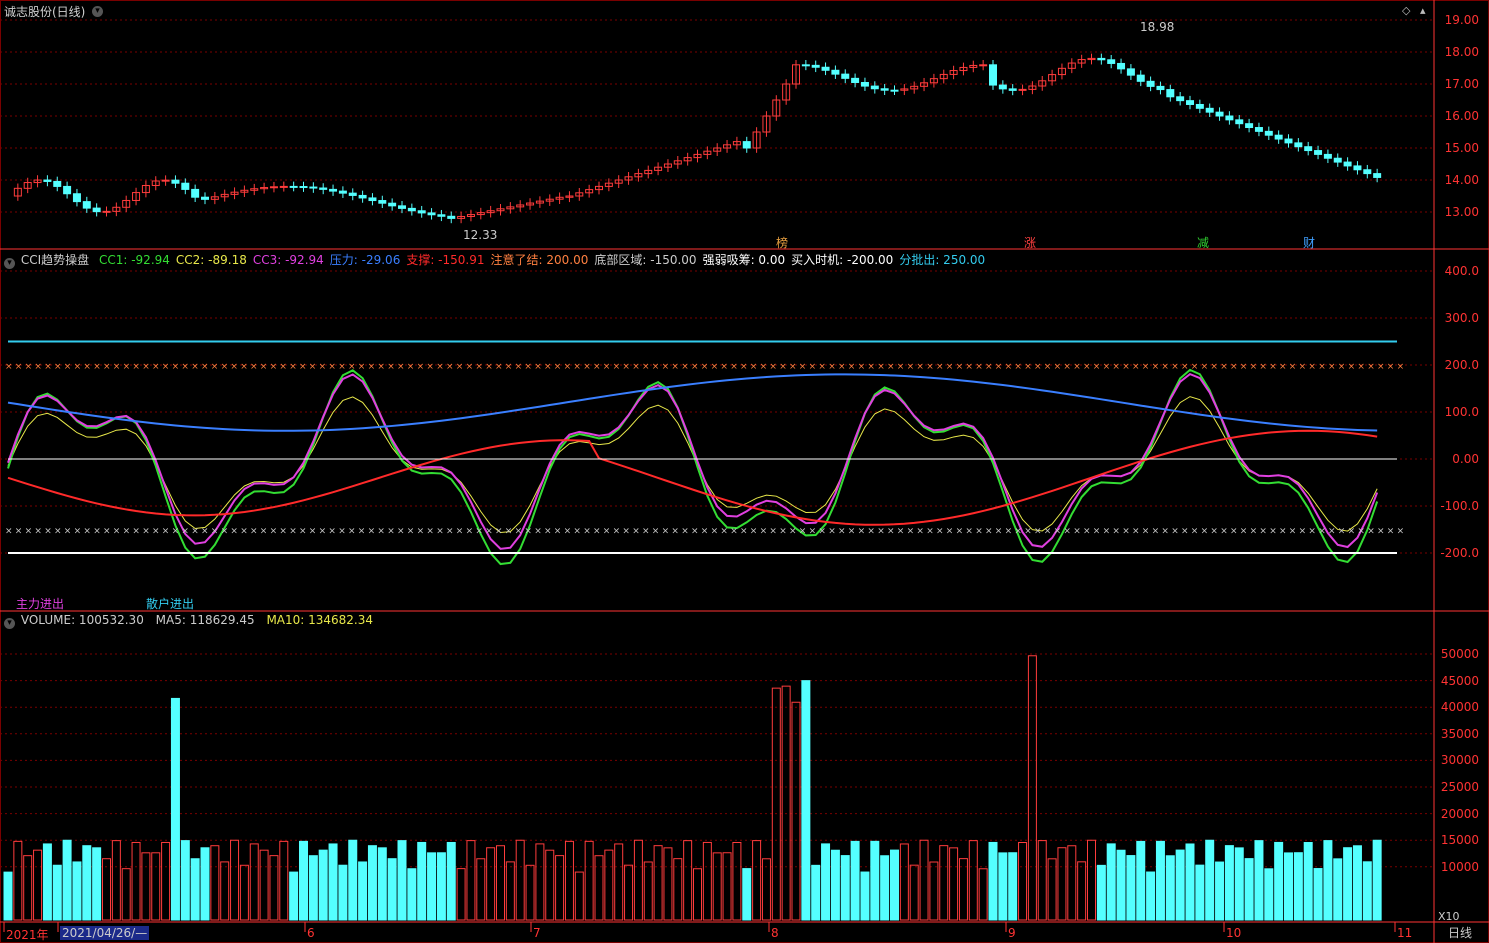  I want to click on indicator-axis-label: 100.0, so click(1461, 412).